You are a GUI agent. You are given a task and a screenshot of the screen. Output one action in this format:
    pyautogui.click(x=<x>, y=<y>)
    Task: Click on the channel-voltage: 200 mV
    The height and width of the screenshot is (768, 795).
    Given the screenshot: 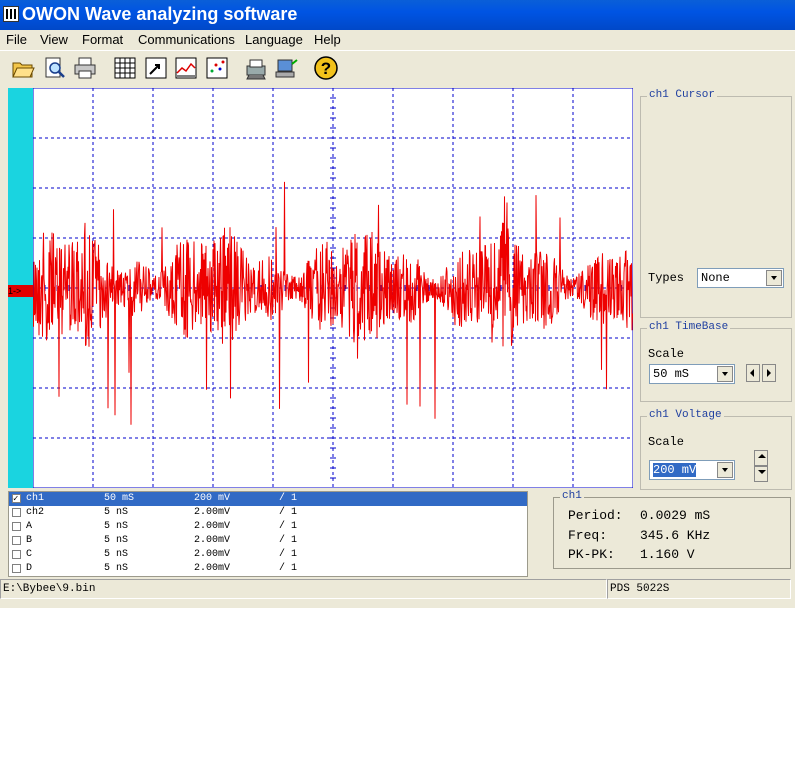 What is the action you would take?
    pyautogui.click(x=212, y=498)
    